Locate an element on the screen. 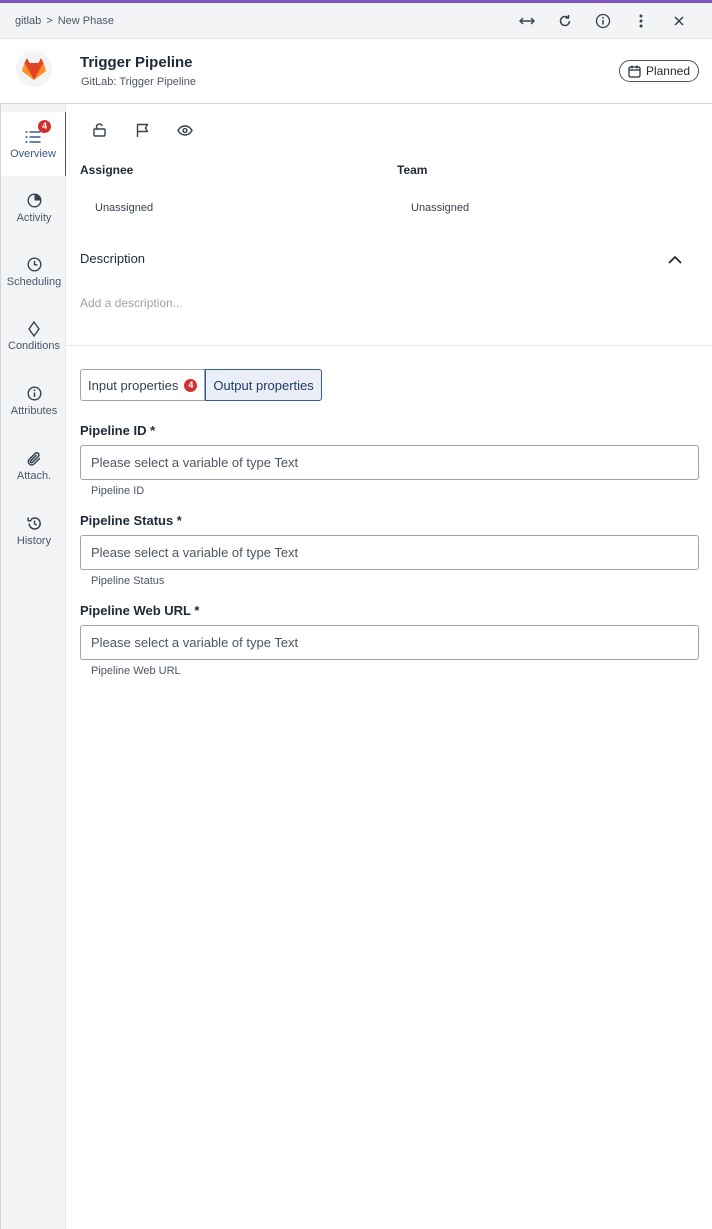 The height and width of the screenshot is (1229, 712). sidebar-item-label: History is located at coordinates (34, 540).